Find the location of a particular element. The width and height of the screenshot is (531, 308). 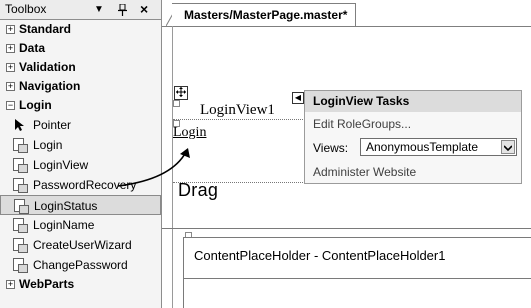

views-selected-value: AnonymousTemplate is located at coordinates (422, 147).